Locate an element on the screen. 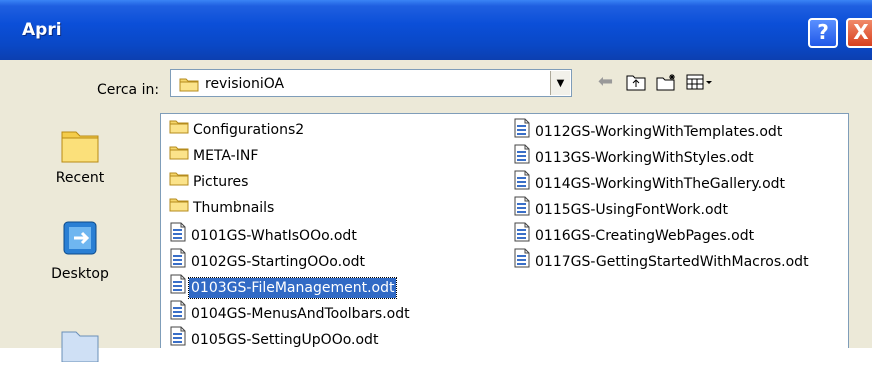 The image size is (872, 366). file-item: 0101GS-WhatIsOOo.odt is located at coordinates (264, 233).